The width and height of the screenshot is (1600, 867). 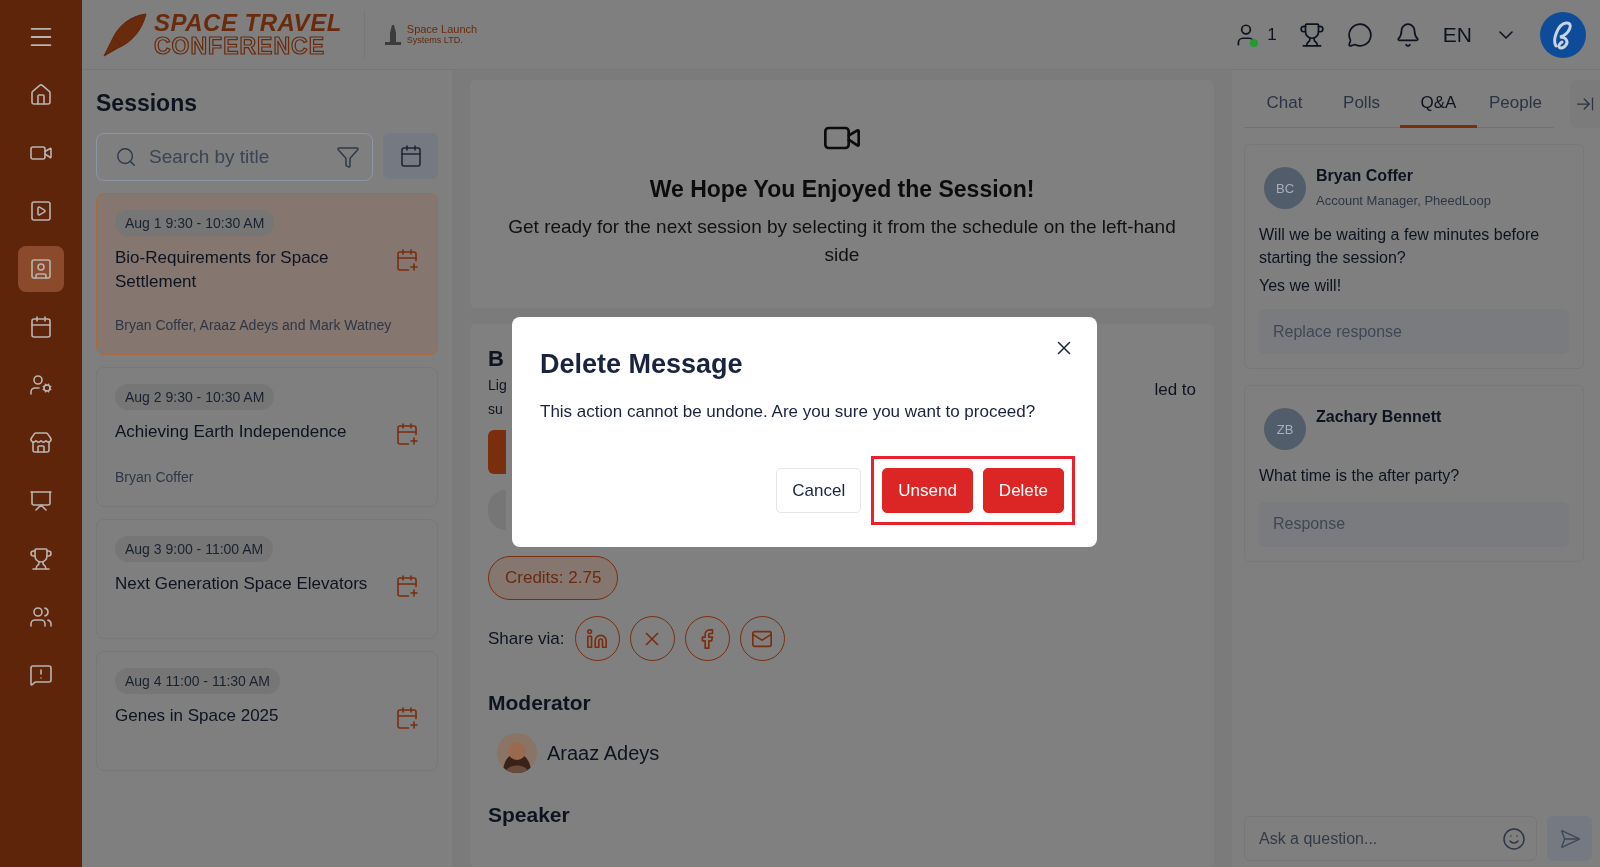 I want to click on asker-role: Account Manager, PheedLoop, so click(x=1403, y=200).